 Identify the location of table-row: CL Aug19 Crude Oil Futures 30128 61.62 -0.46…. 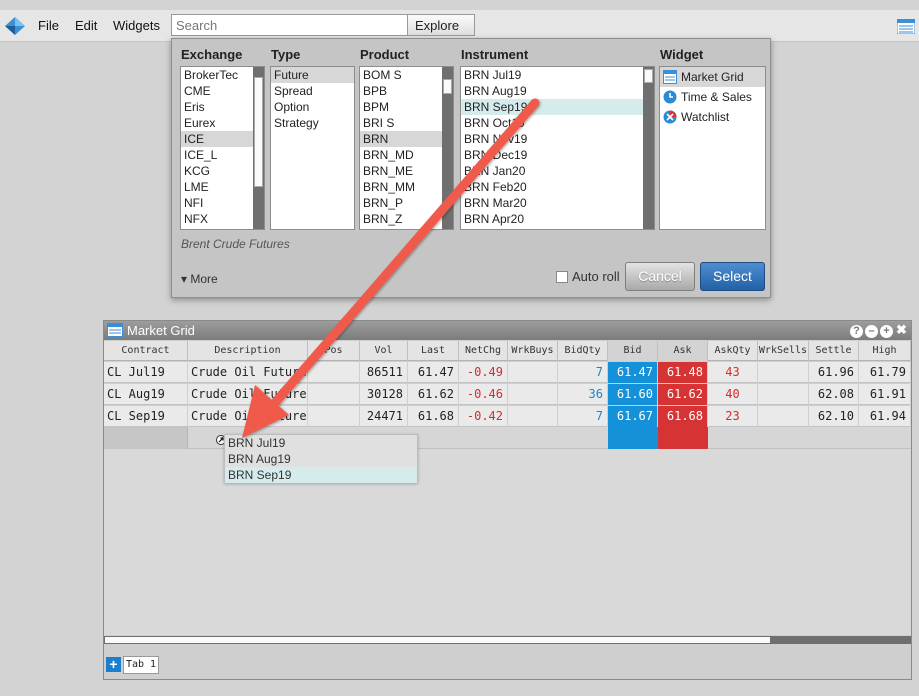
(507, 394).